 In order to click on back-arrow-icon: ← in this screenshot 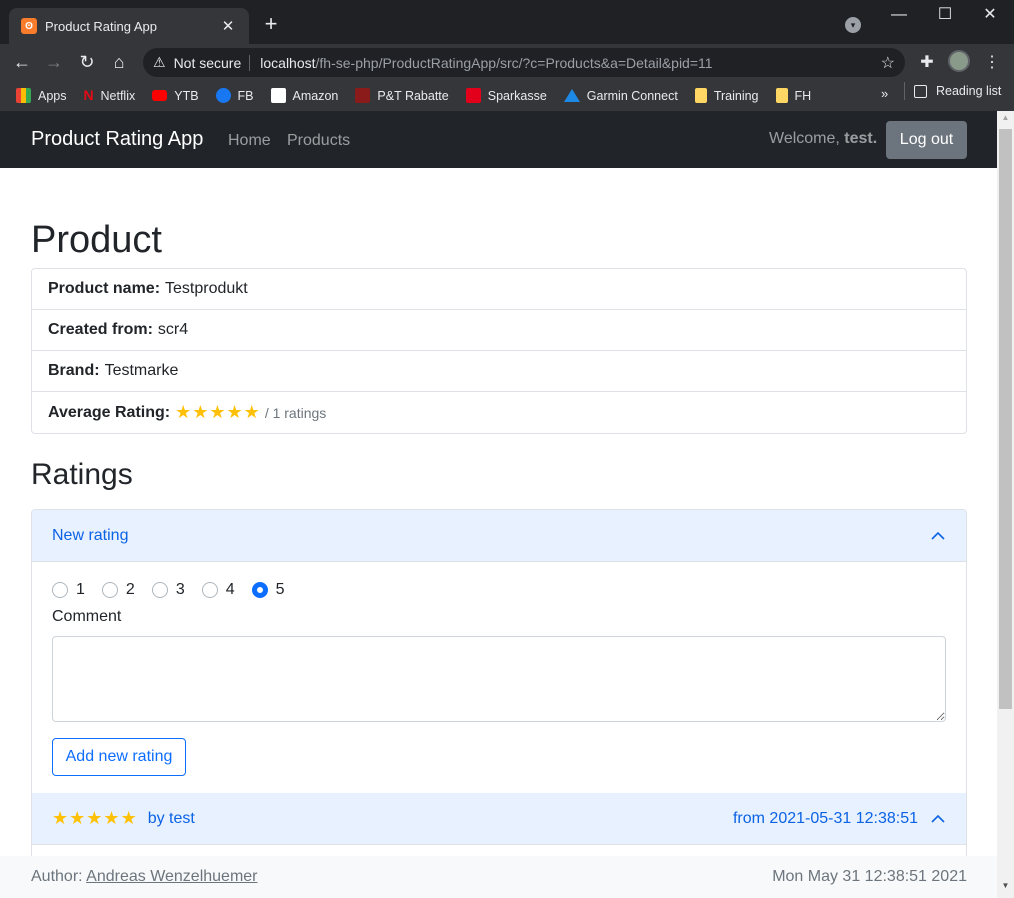, I will do `click(22, 62)`.